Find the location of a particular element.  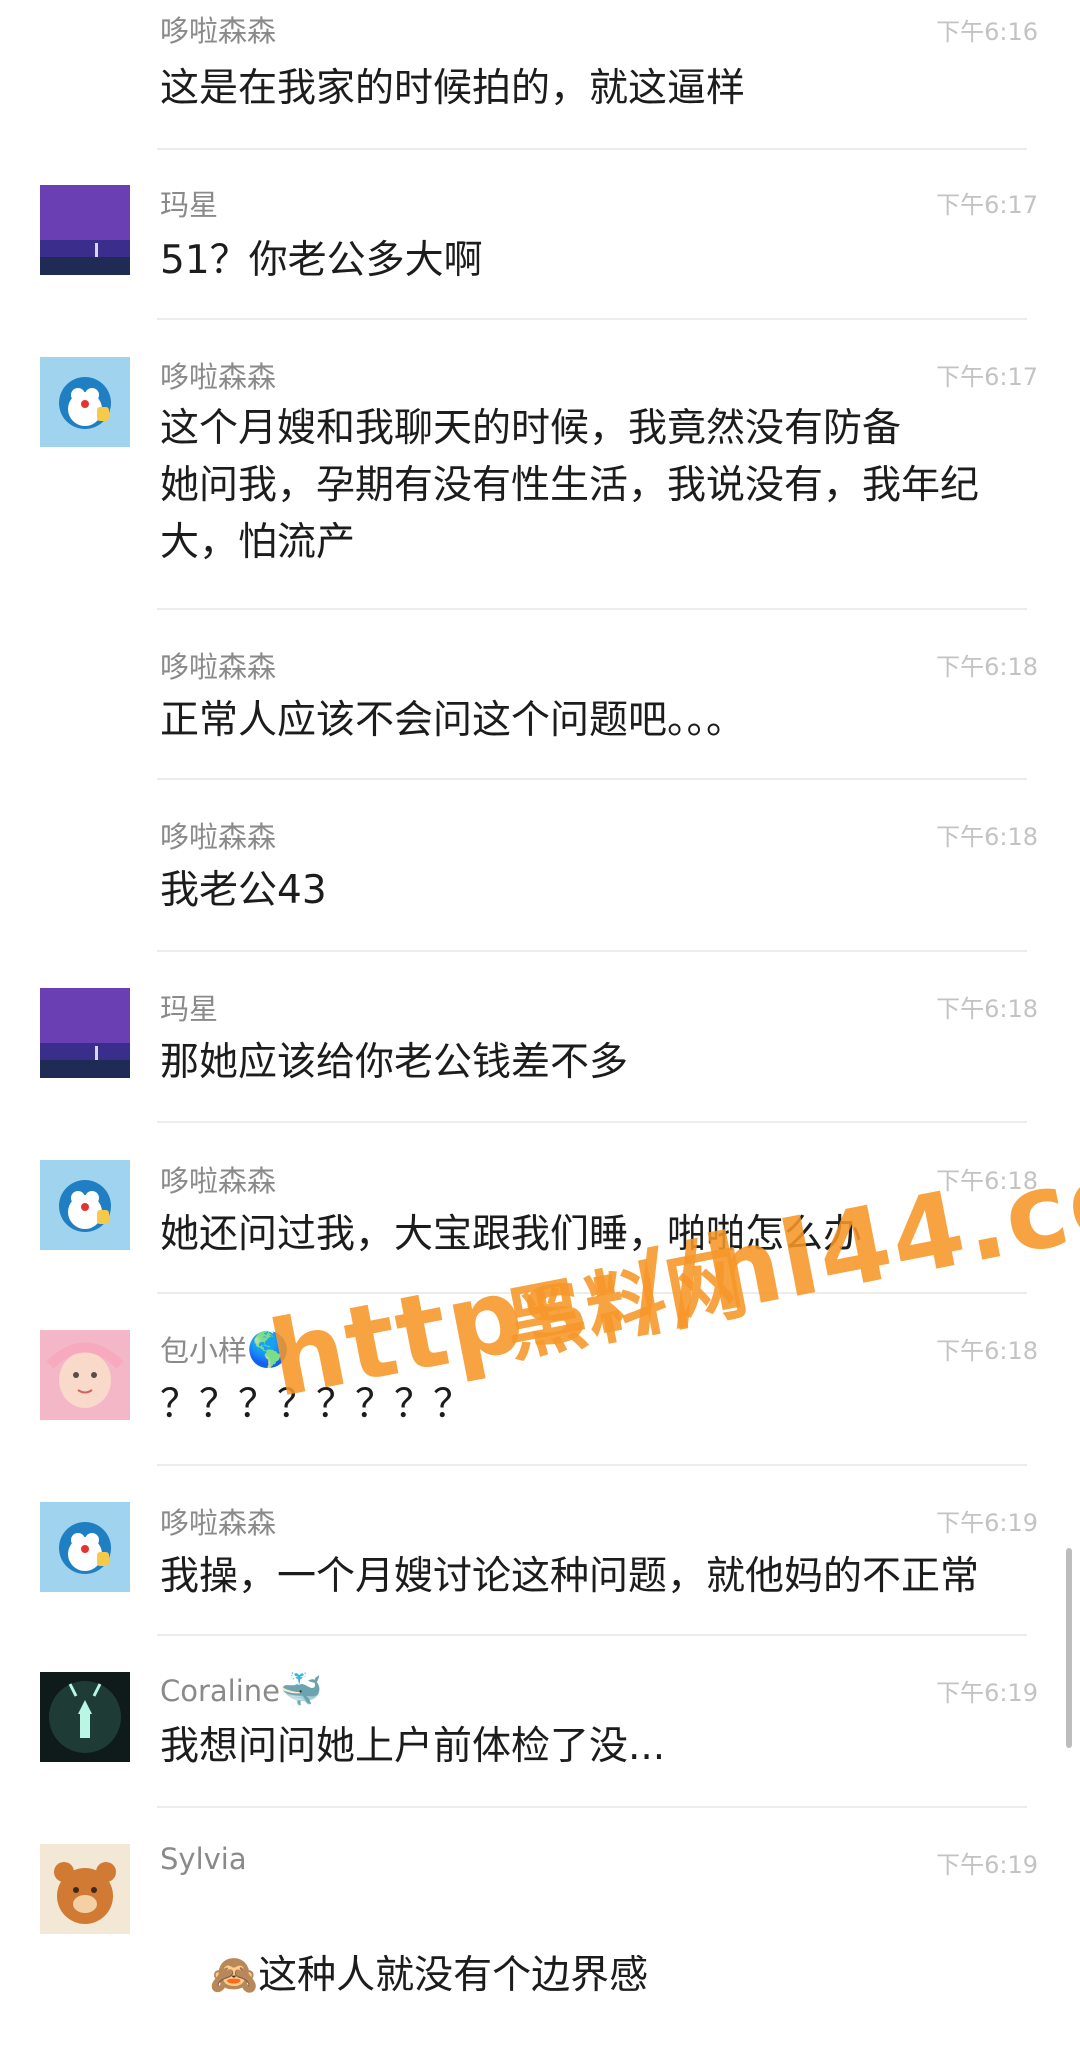

sender-name: Coraline🐳 is located at coordinates (241, 1690).